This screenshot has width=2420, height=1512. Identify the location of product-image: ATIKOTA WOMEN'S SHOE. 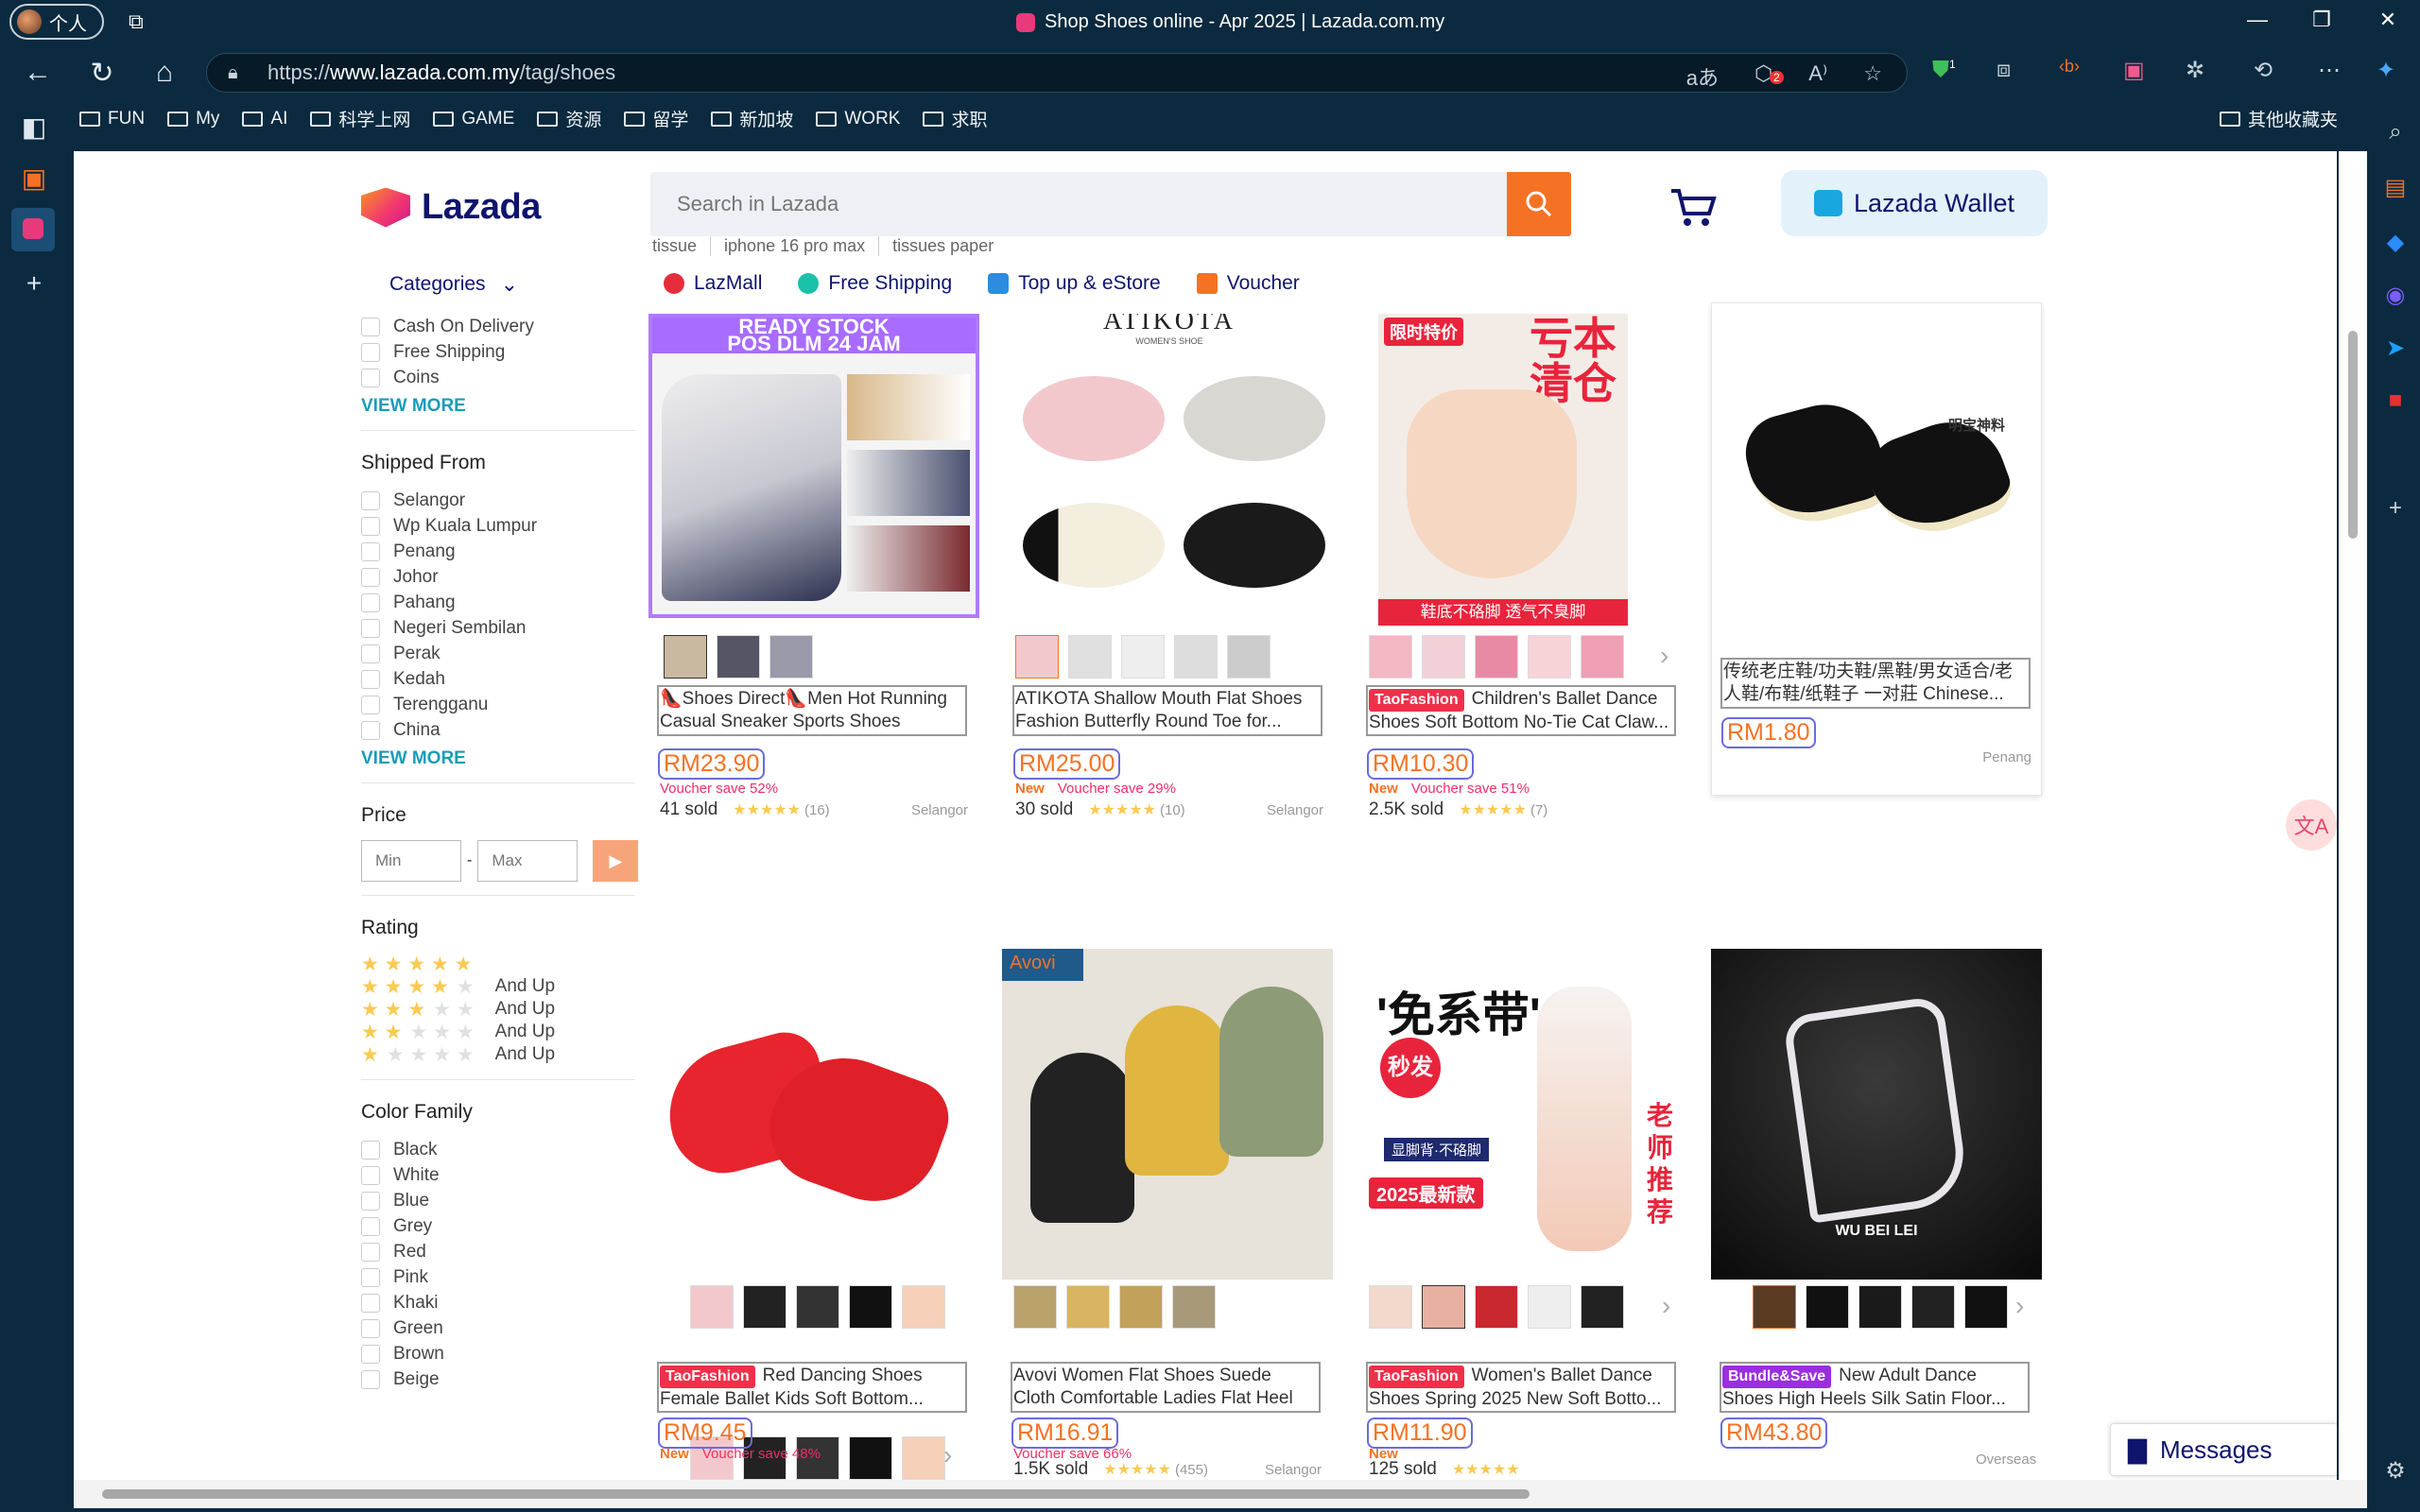
(1169, 466).